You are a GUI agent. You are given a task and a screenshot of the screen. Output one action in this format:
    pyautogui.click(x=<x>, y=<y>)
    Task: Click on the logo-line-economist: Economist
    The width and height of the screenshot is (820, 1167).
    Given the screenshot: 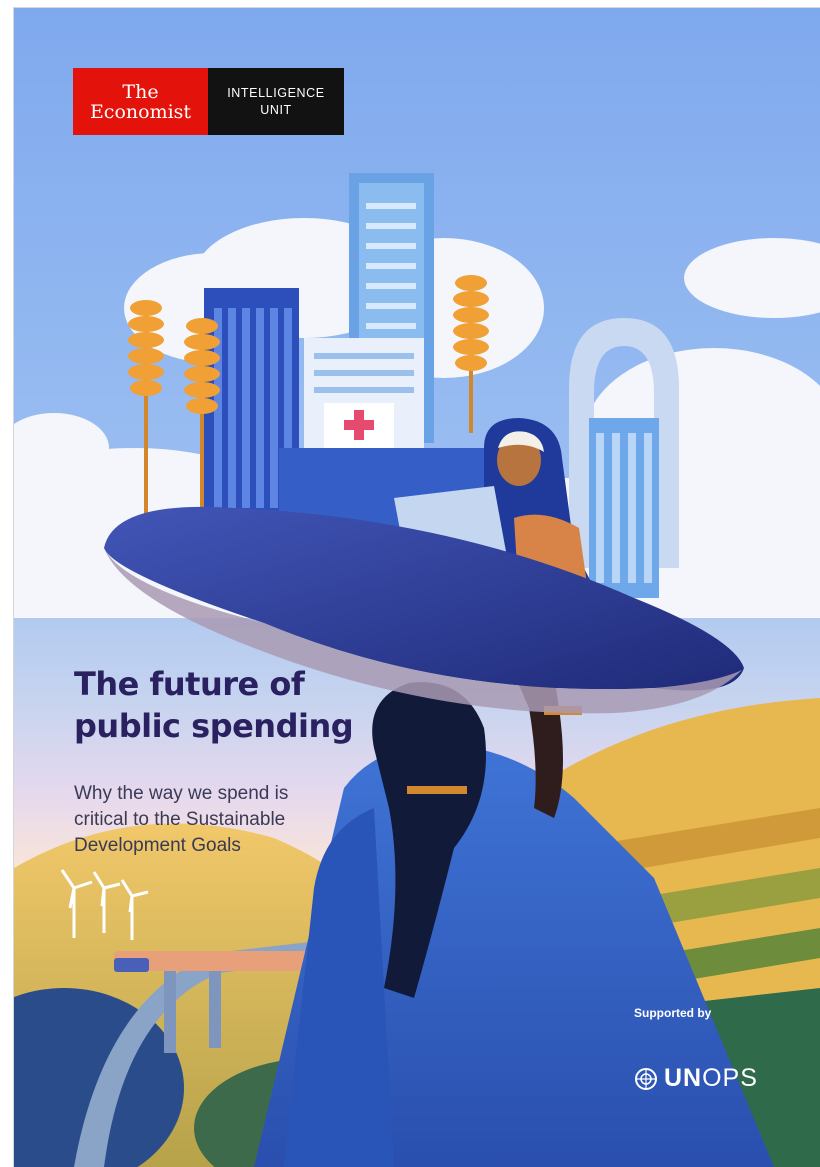 What is the action you would take?
    pyautogui.click(x=140, y=111)
    